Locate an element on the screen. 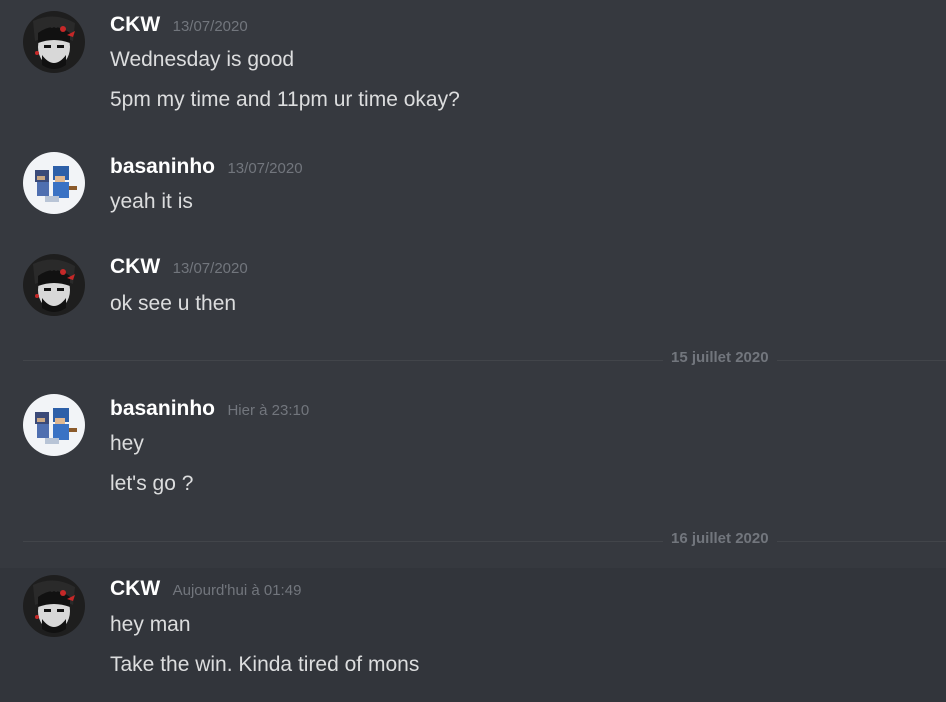 This screenshot has height=702, width=946. message-text: let's go ? is located at coordinates (152, 483).